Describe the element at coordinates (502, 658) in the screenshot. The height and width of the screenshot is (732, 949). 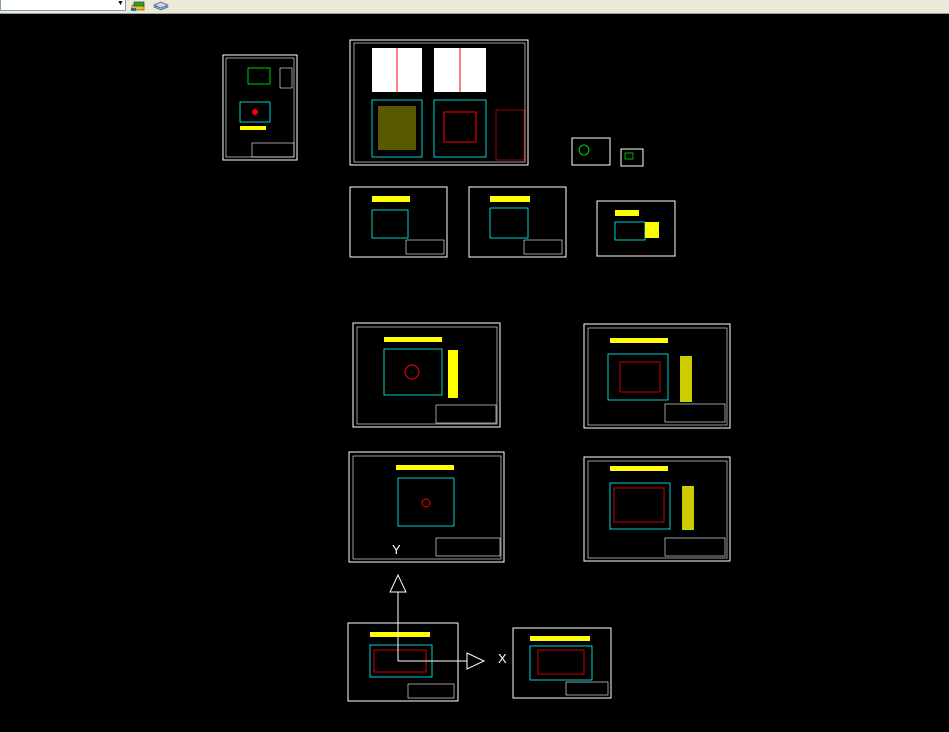
I see `ucs-x-label: X` at that location.